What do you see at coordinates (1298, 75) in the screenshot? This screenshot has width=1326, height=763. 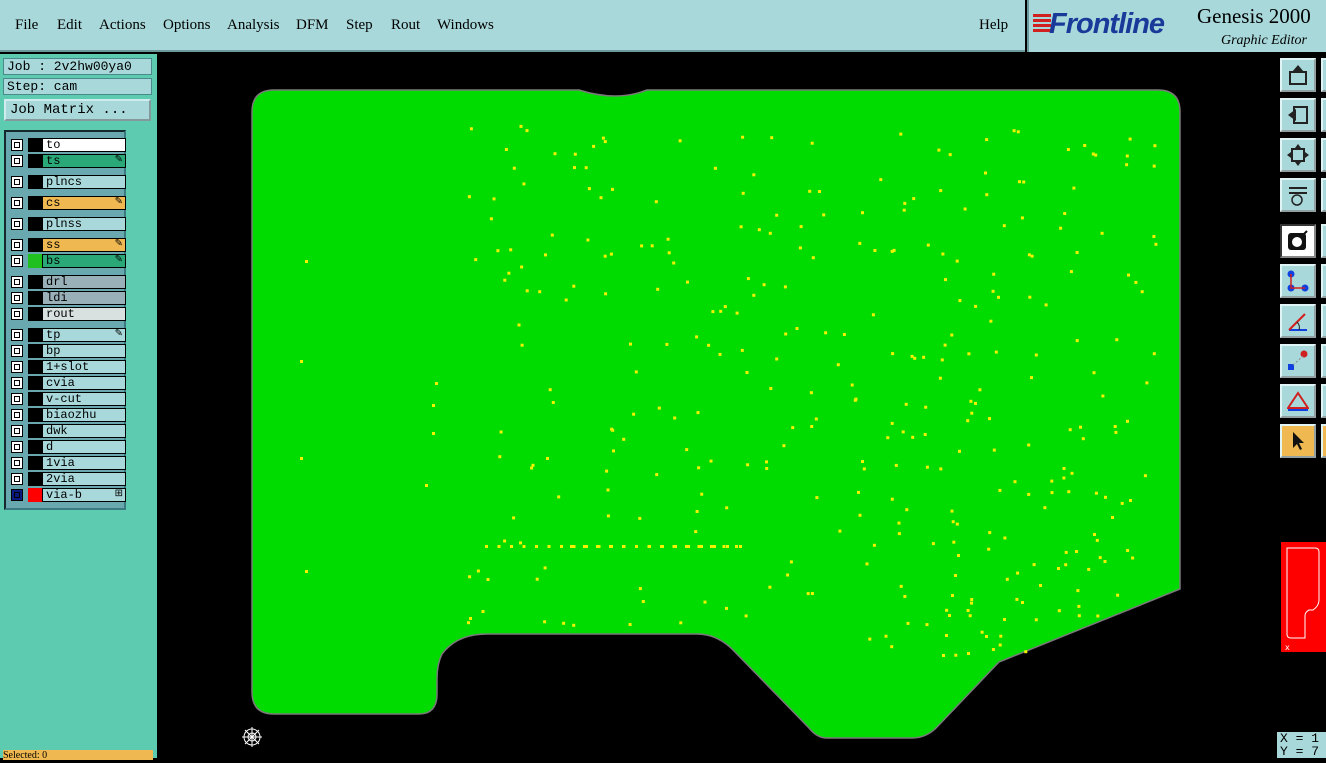 I see `zoom-home-icon` at bounding box center [1298, 75].